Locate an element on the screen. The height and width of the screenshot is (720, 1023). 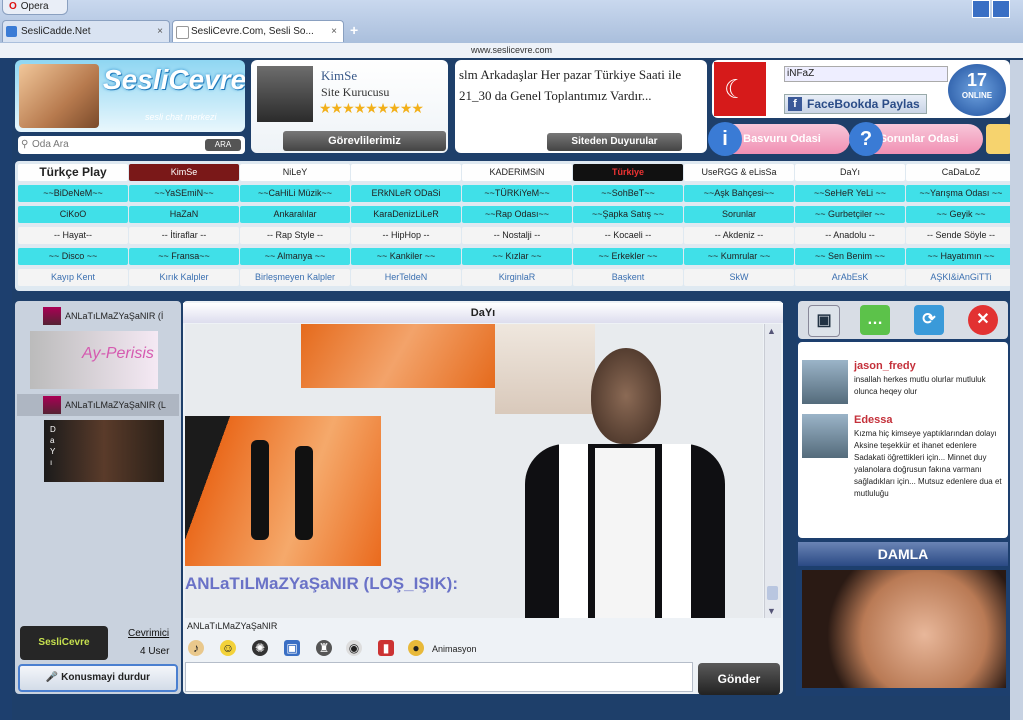
room-link: Kayıp Kent is located at coordinates (73, 277).